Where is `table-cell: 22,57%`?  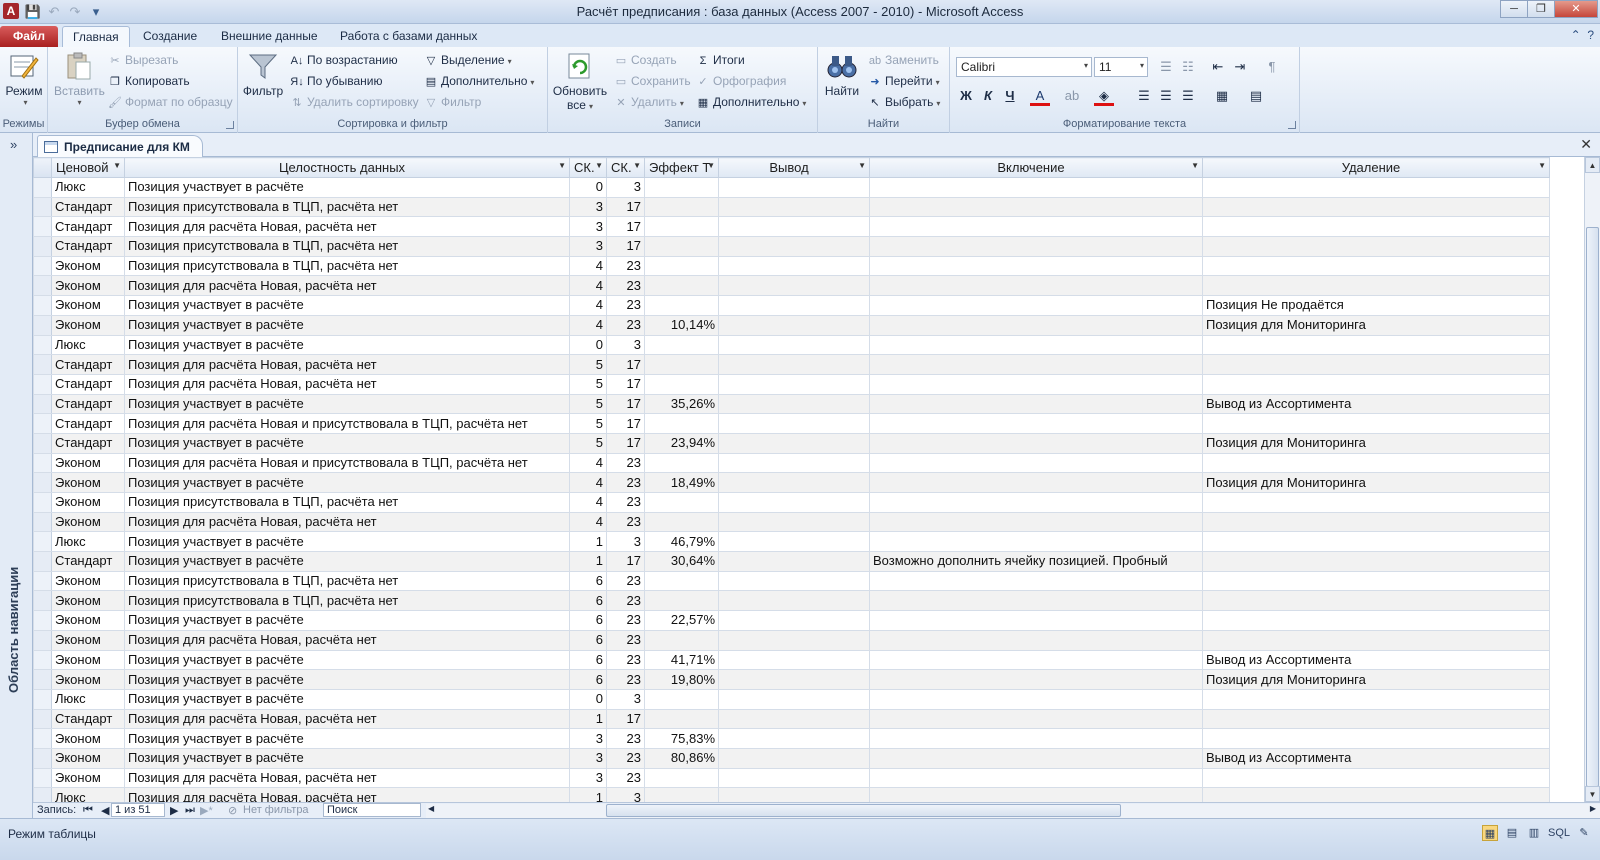
table-cell: 22,57% is located at coordinates (681, 620).